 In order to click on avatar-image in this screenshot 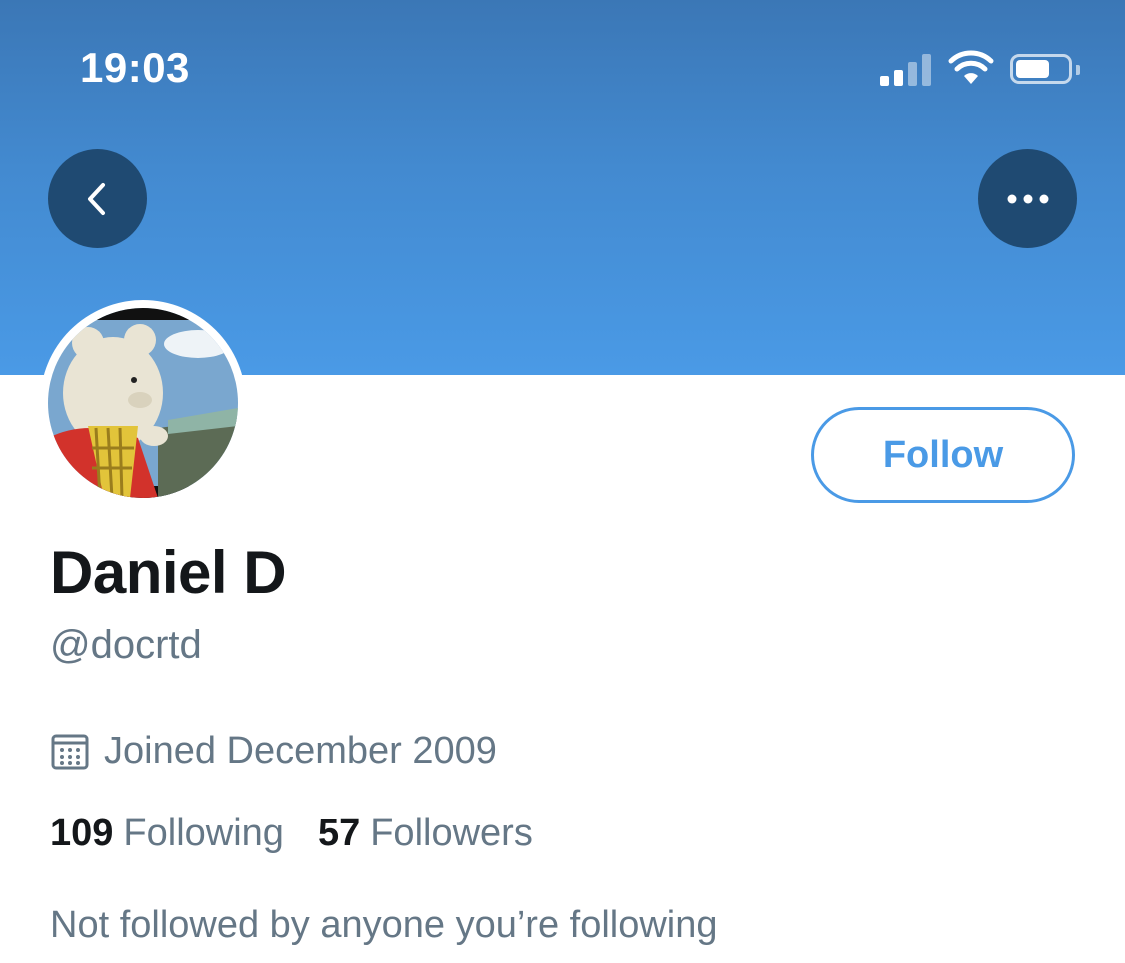, I will do `click(143, 403)`.